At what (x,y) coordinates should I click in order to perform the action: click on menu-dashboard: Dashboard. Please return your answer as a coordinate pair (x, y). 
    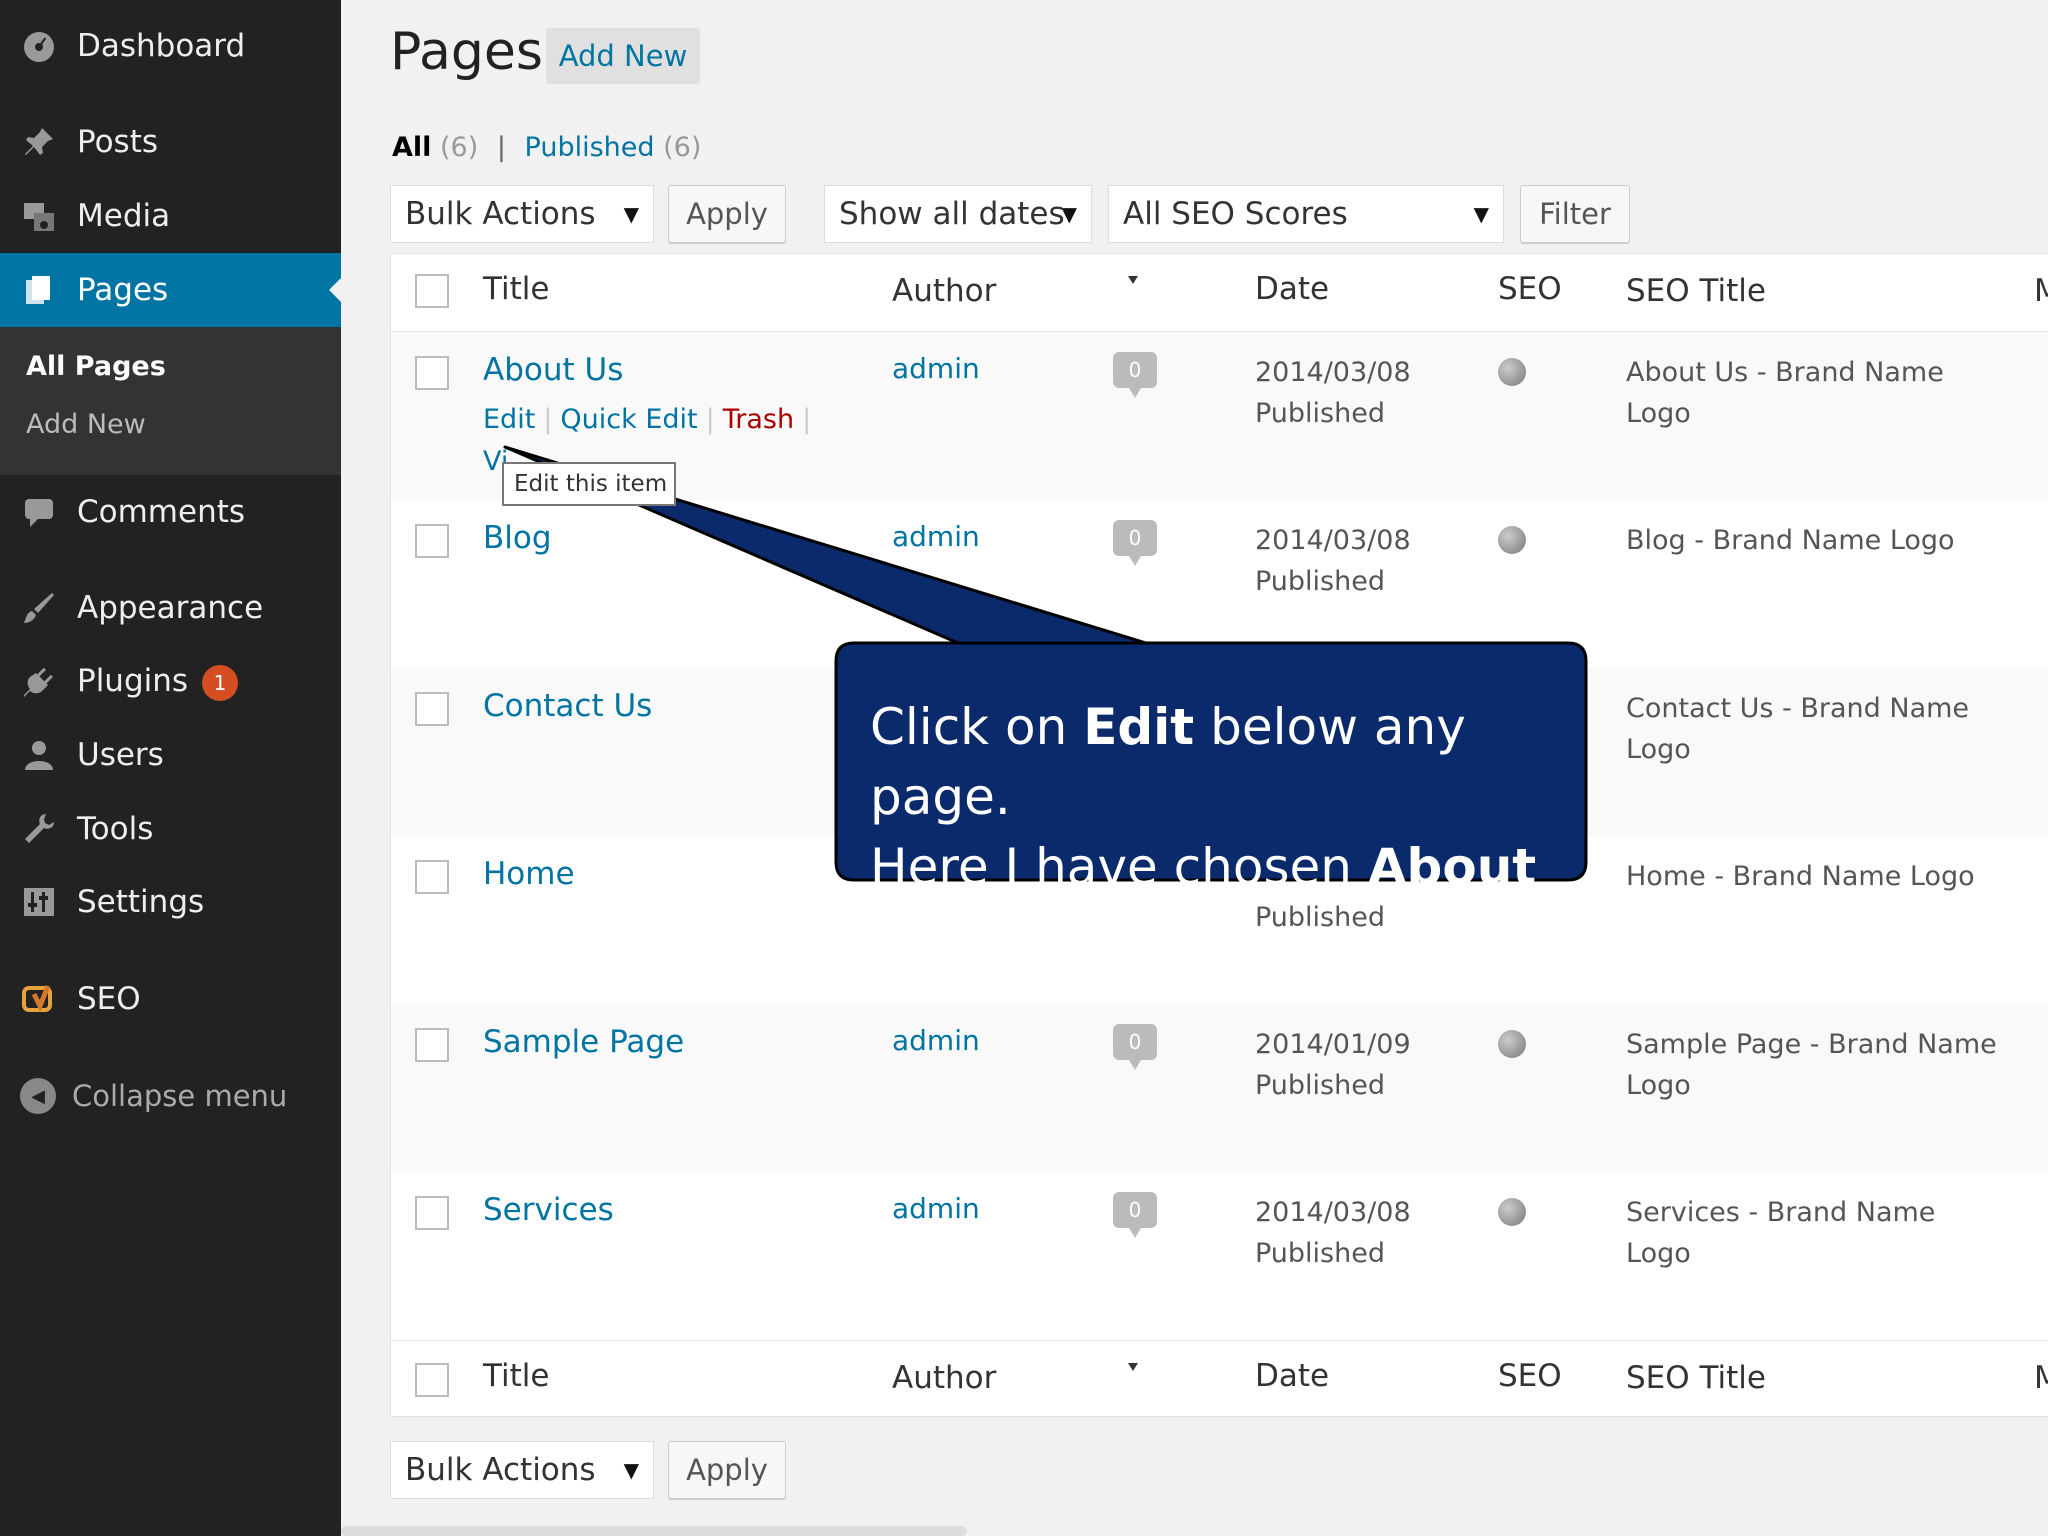
    Looking at the image, I should click on (170, 46).